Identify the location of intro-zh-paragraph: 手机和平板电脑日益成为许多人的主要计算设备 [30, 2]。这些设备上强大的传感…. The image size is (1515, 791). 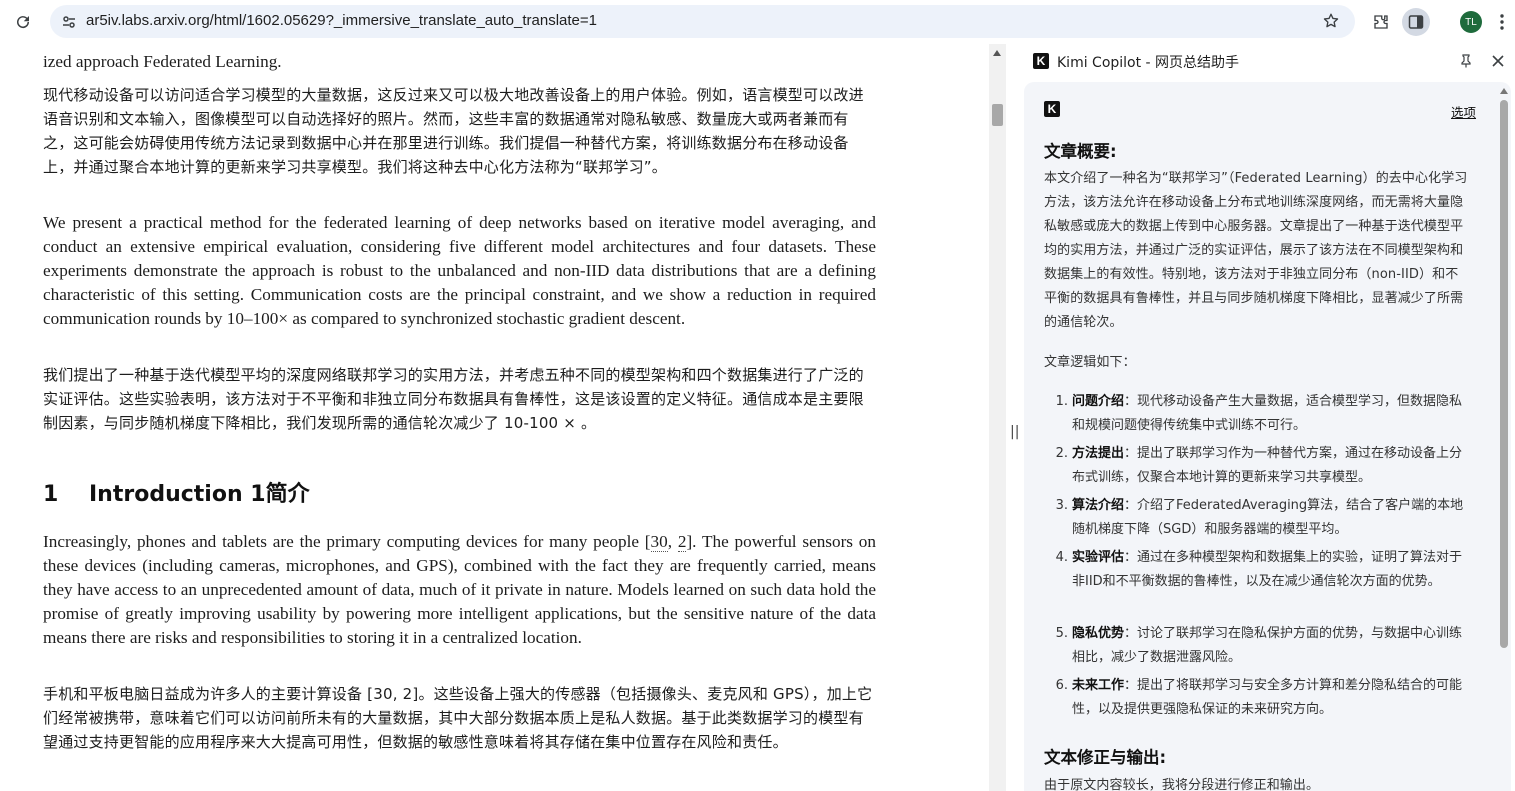
(458, 718).